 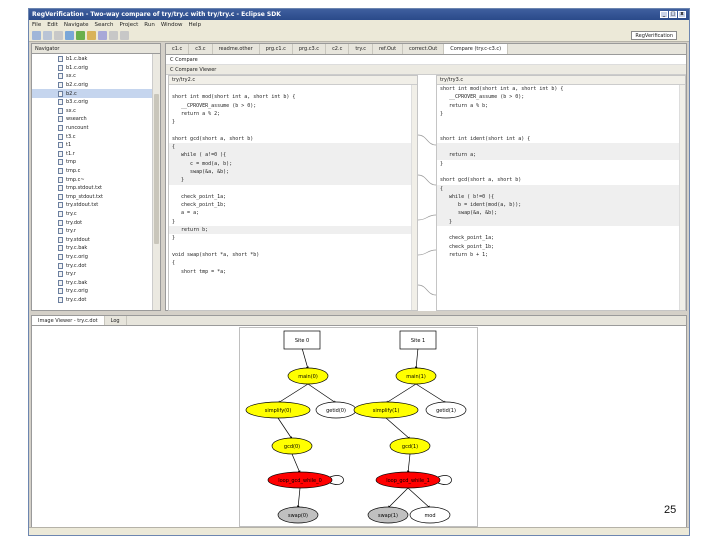 What do you see at coordinates (682, 14) in the screenshot?
I see `close-button: x` at bounding box center [682, 14].